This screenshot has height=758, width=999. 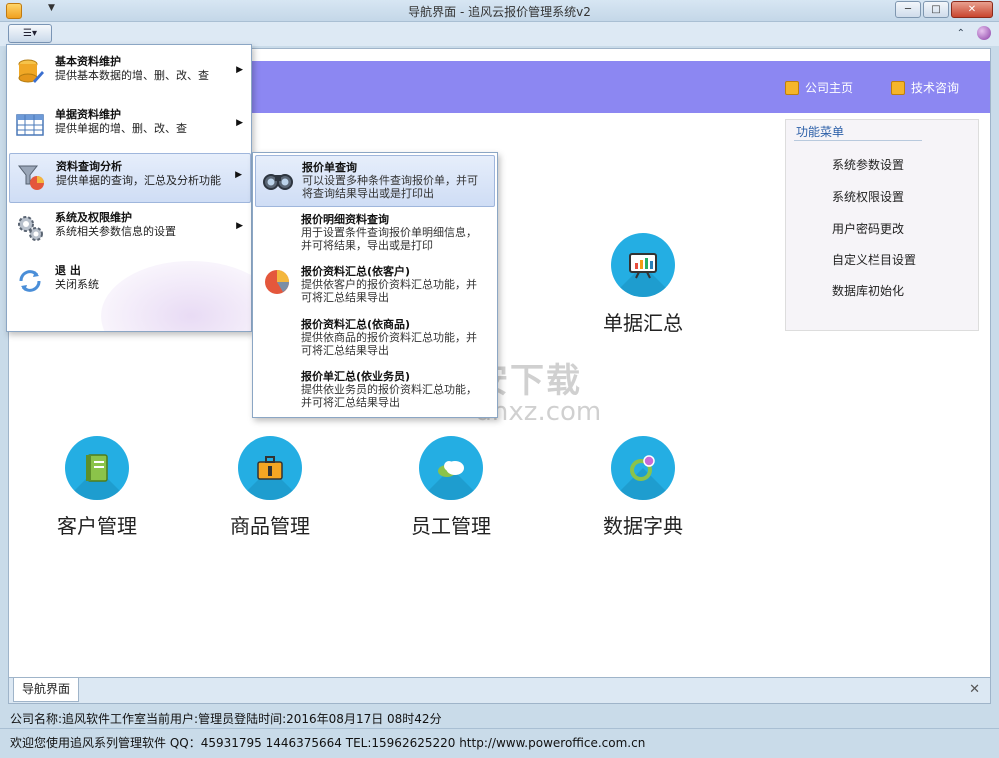 I want to click on module-label: 商品管理, so click(x=270, y=526).